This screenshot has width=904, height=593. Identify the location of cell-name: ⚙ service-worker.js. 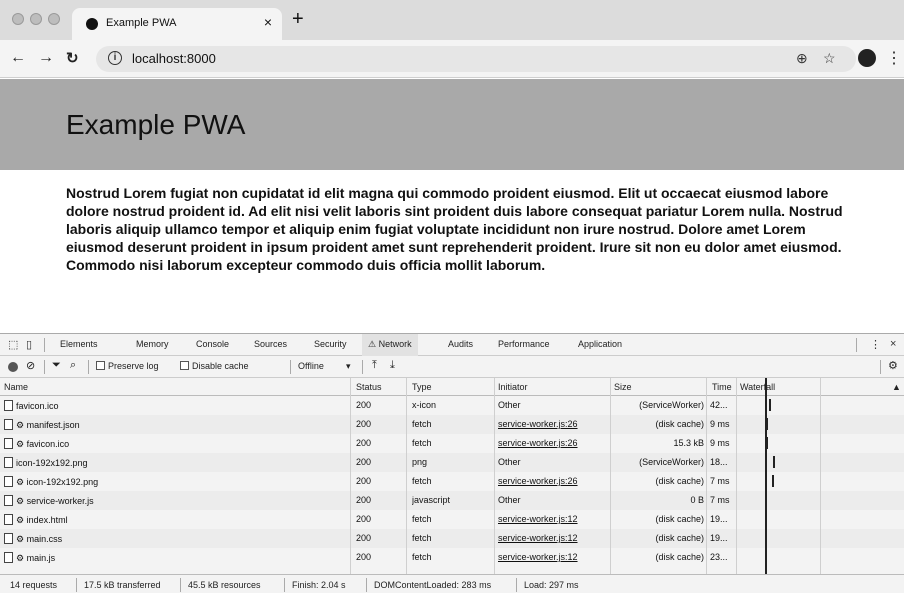
(176, 501).